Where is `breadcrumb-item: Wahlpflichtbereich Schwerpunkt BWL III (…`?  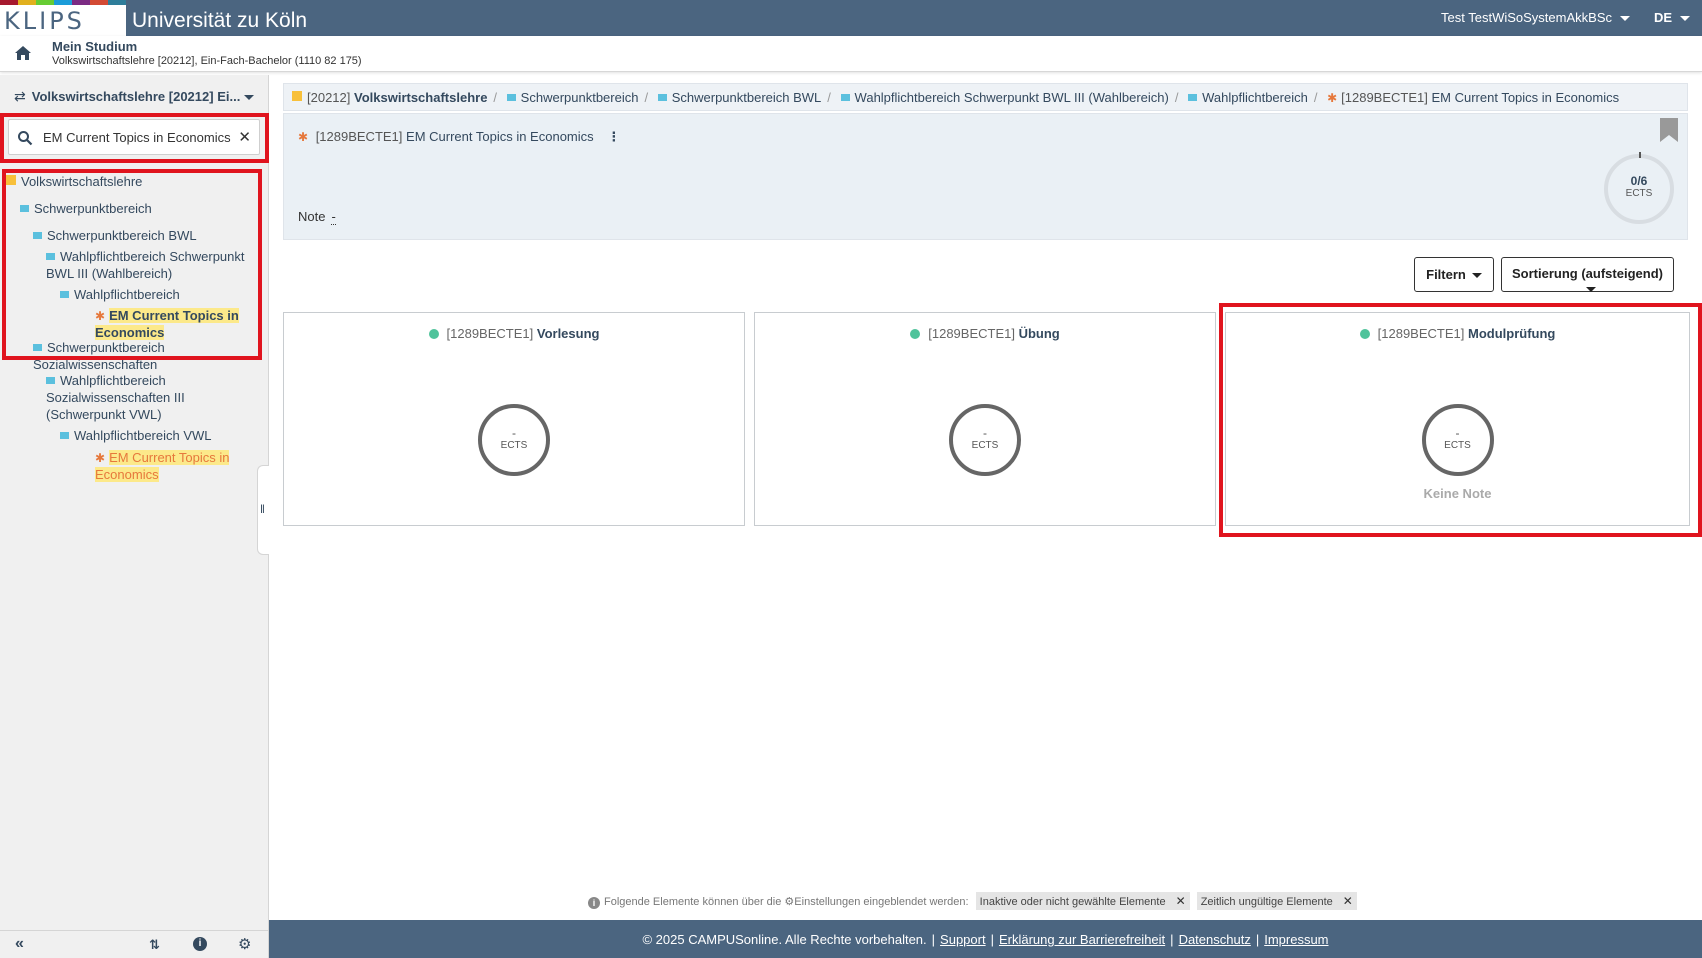
breadcrumb-item: Wahlpflichtbereich Schwerpunkt BWL III (… is located at coordinates (1012, 97).